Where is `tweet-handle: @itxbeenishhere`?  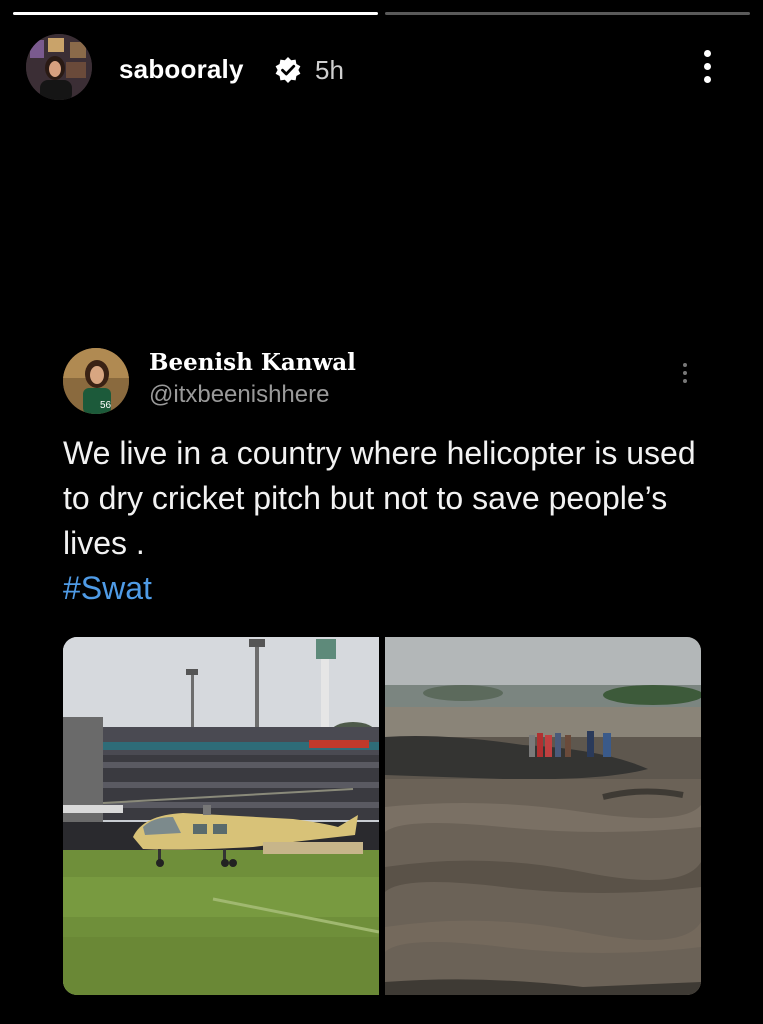
tweet-handle: @itxbeenishhere is located at coordinates (239, 395).